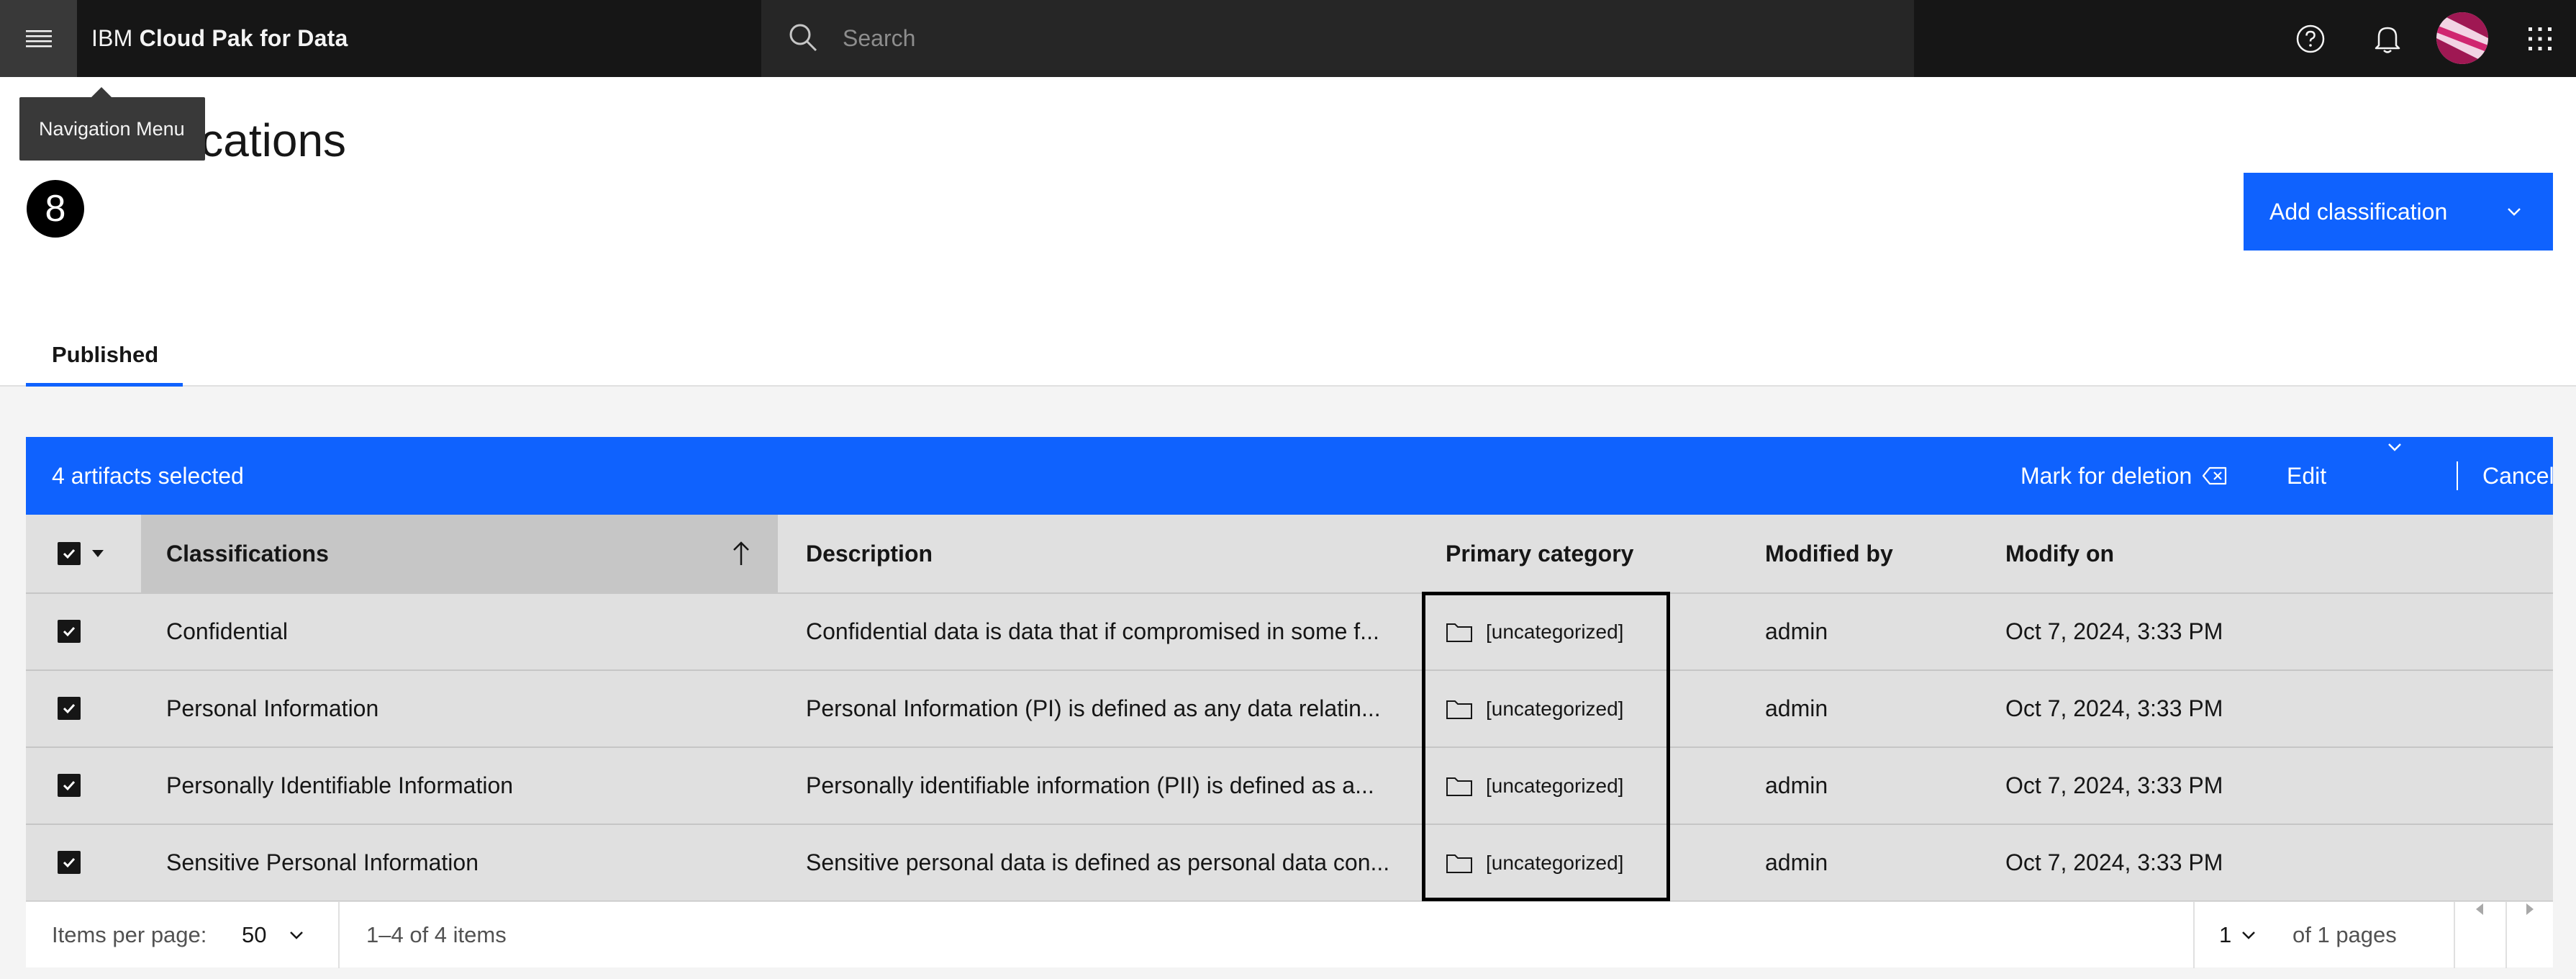  I want to click on column-label: Classifications, so click(247, 554).